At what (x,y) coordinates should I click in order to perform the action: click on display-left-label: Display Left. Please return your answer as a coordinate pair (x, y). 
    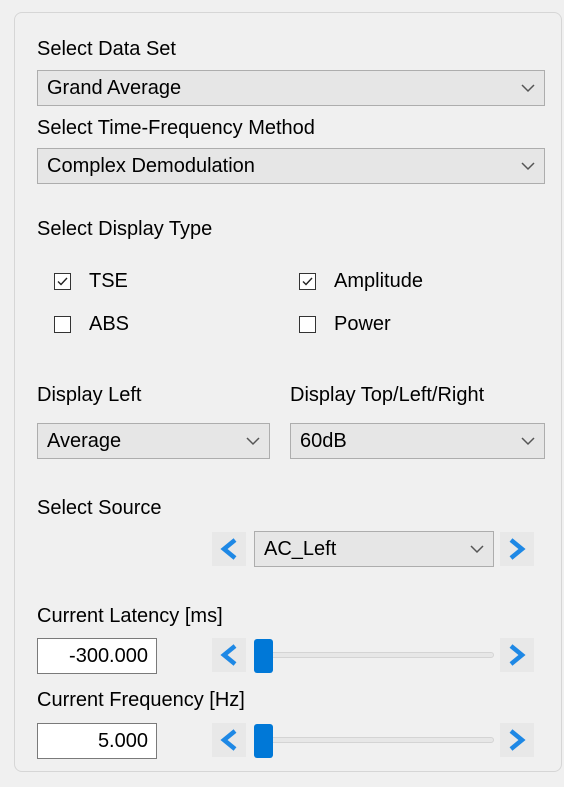
    Looking at the image, I should click on (89, 395).